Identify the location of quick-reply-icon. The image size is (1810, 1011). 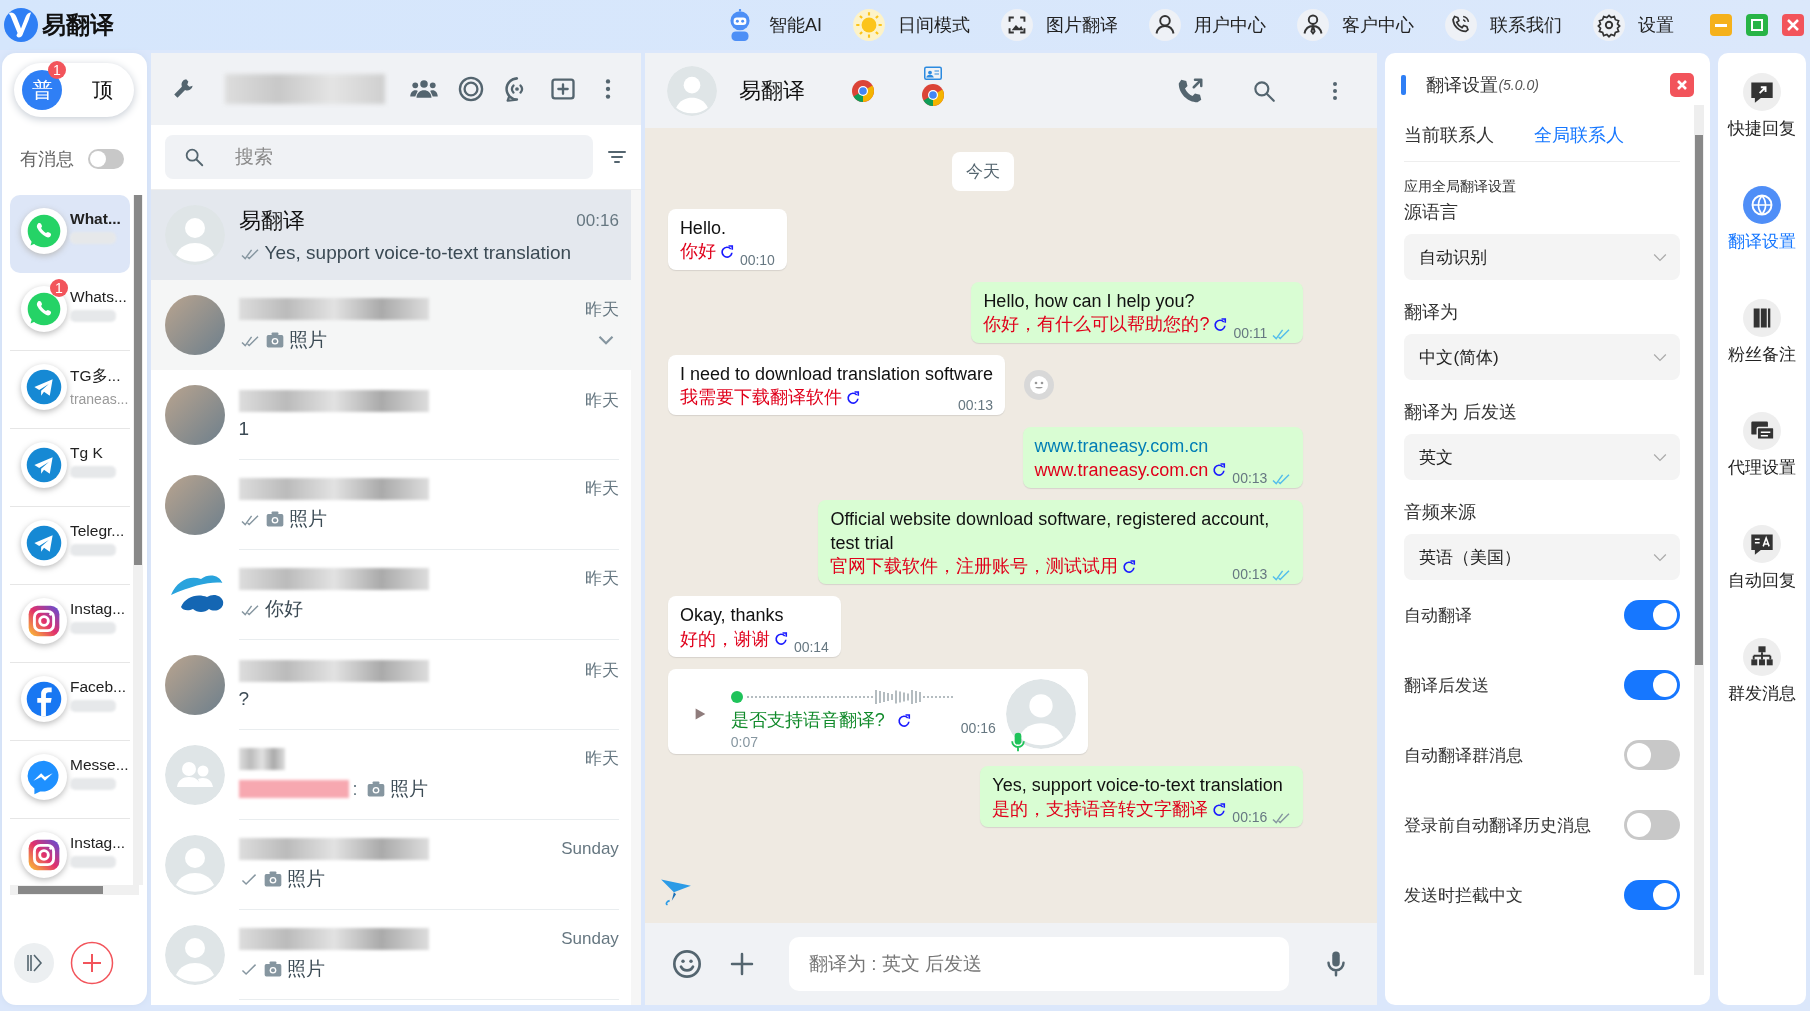
(1762, 92).